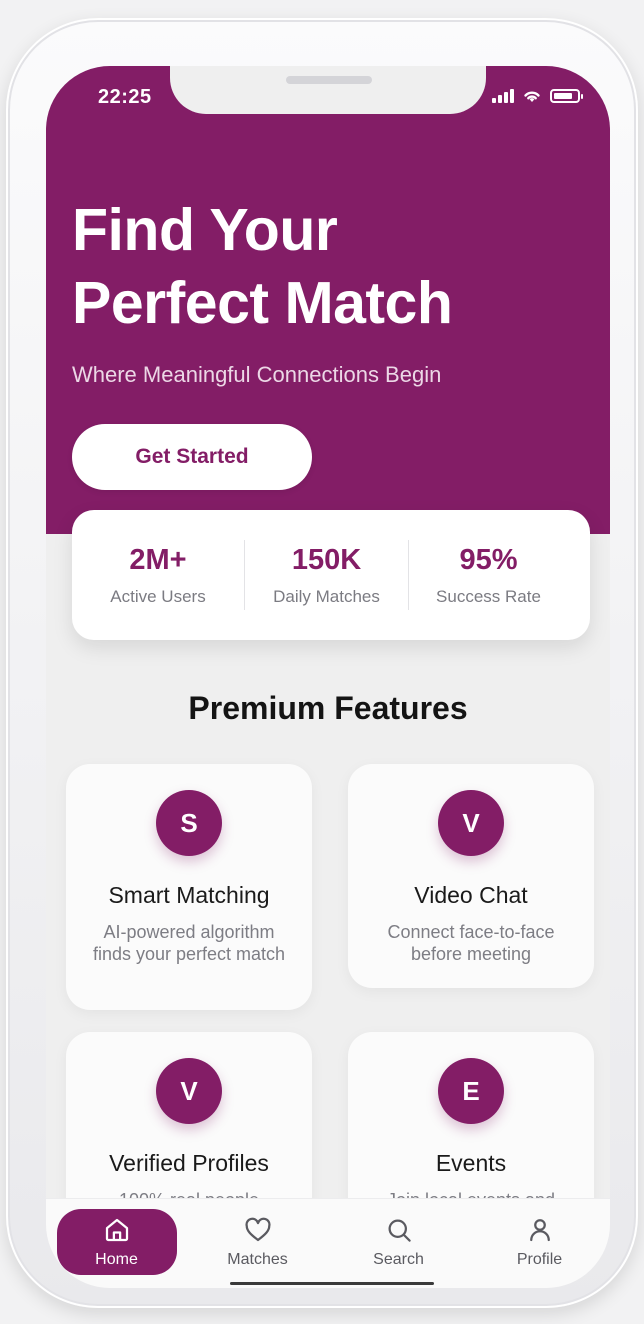  I want to click on tab-profile: Profile, so click(540, 1242).